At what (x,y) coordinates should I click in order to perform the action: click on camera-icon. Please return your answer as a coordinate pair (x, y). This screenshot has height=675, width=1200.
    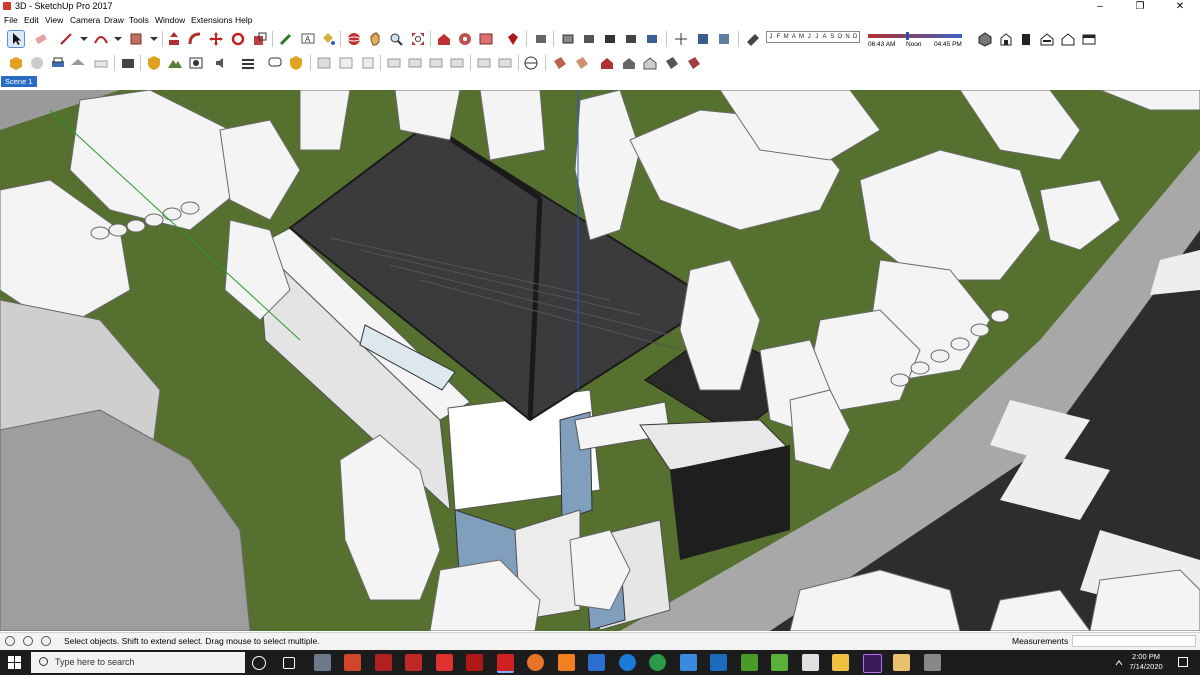
    Looking at the image, I should click on (196, 63).